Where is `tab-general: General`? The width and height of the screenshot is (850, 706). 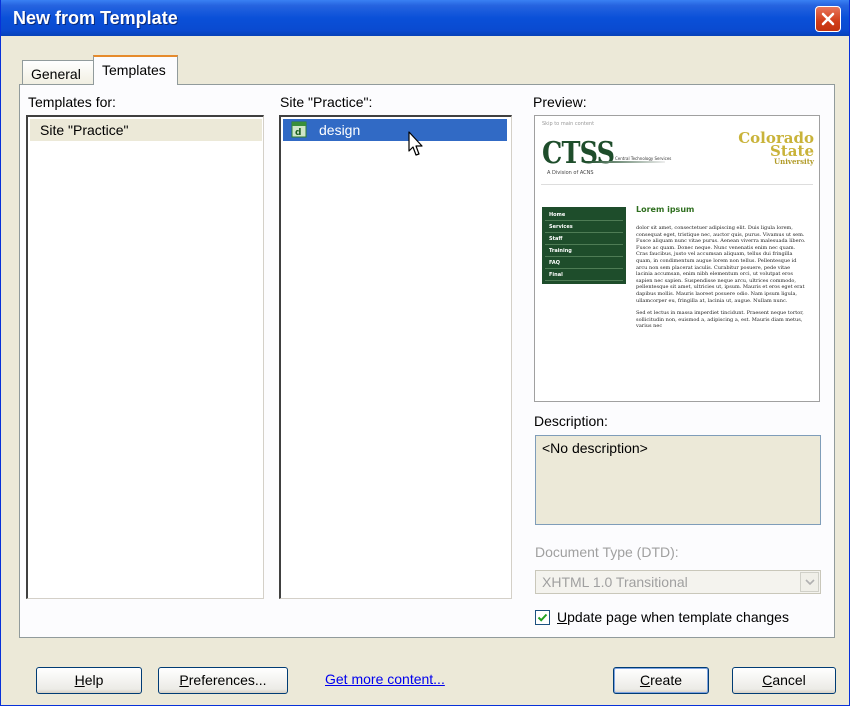
tab-general: General is located at coordinates (58, 72).